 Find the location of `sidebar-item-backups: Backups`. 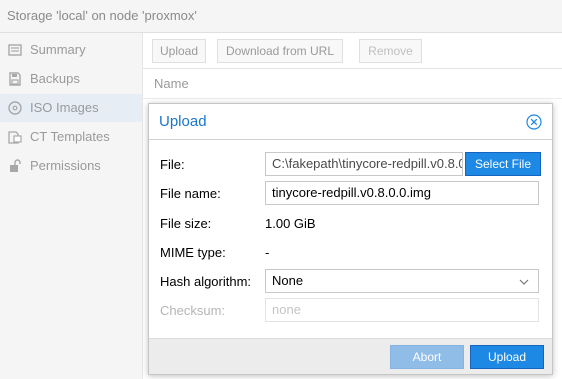

sidebar-item-backups: Backups is located at coordinates (71, 79).